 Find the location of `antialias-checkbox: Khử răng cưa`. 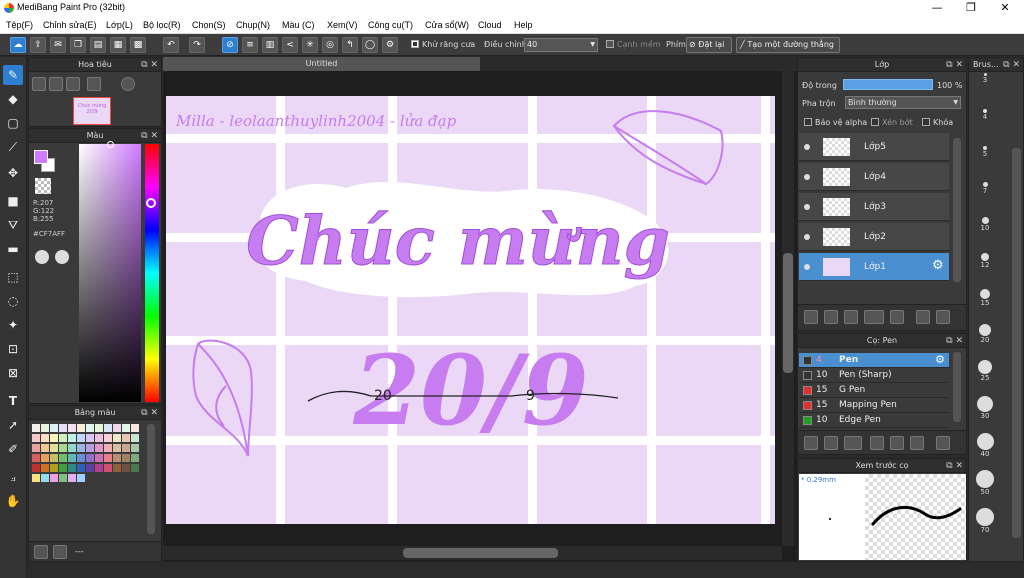

antialias-checkbox: Khử răng cưa is located at coordinates (443, 44).